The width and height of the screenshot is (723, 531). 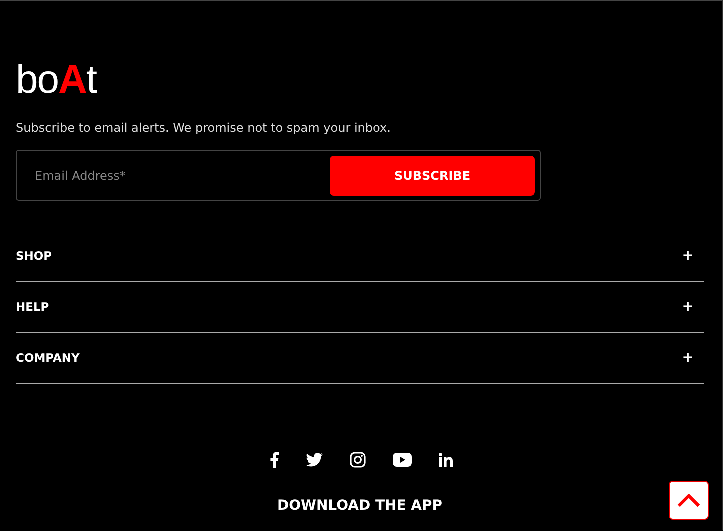 What do you see at coordinates (360, 256) in the screenshot?
I see `accordion-header: SHOP +` at bounding box center [360, 256].